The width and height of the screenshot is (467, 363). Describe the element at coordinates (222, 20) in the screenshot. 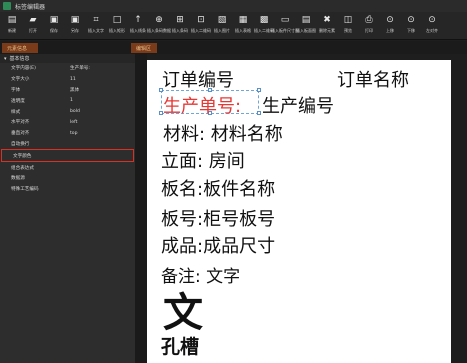

I see `insert-image-icon: ▧` at that location.